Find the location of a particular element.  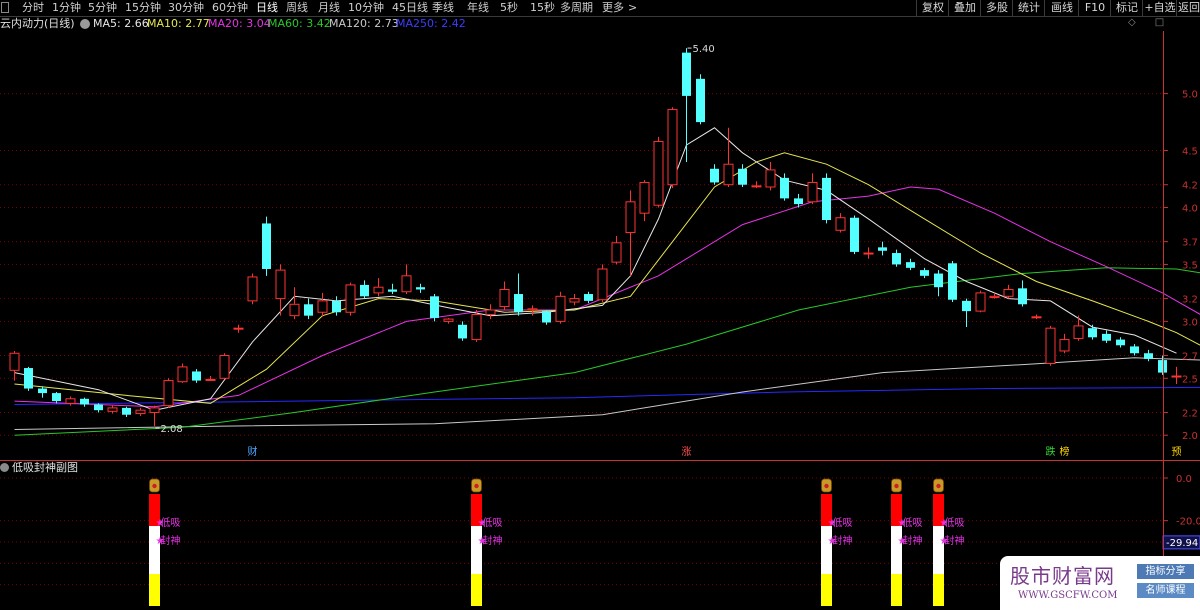

y-tick-label: 2.0 is located at coordinates (1190, 436).